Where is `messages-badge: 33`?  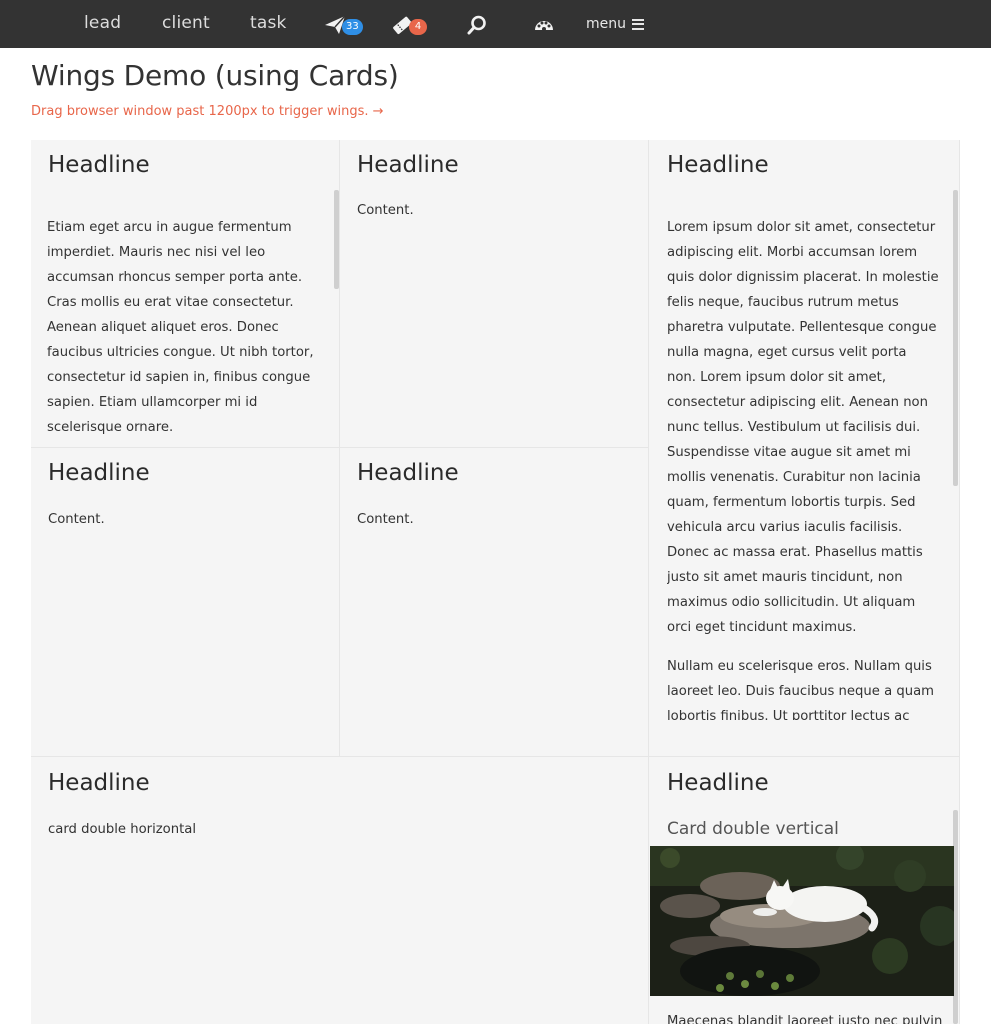 messages-badge: 33 is located at coordinates (352, 27).